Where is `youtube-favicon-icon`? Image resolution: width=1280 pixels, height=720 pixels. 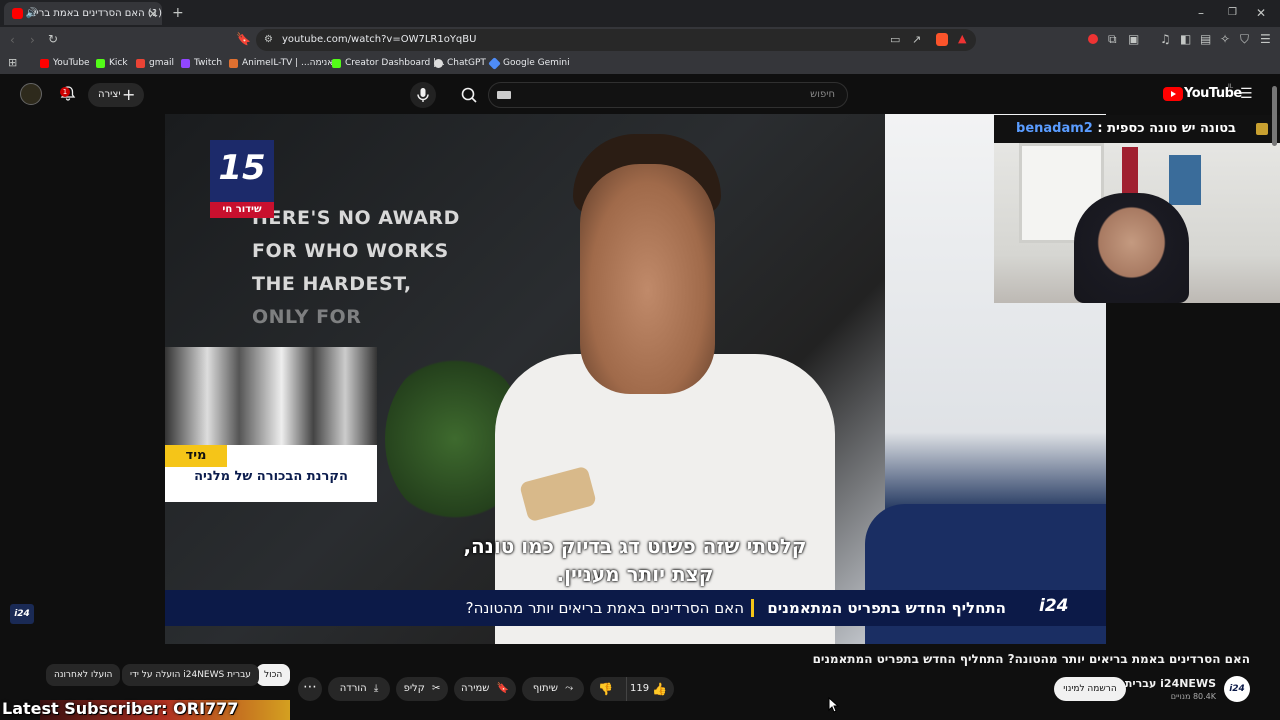 youtube-favicon-icon is located at coordinates (17, 13).